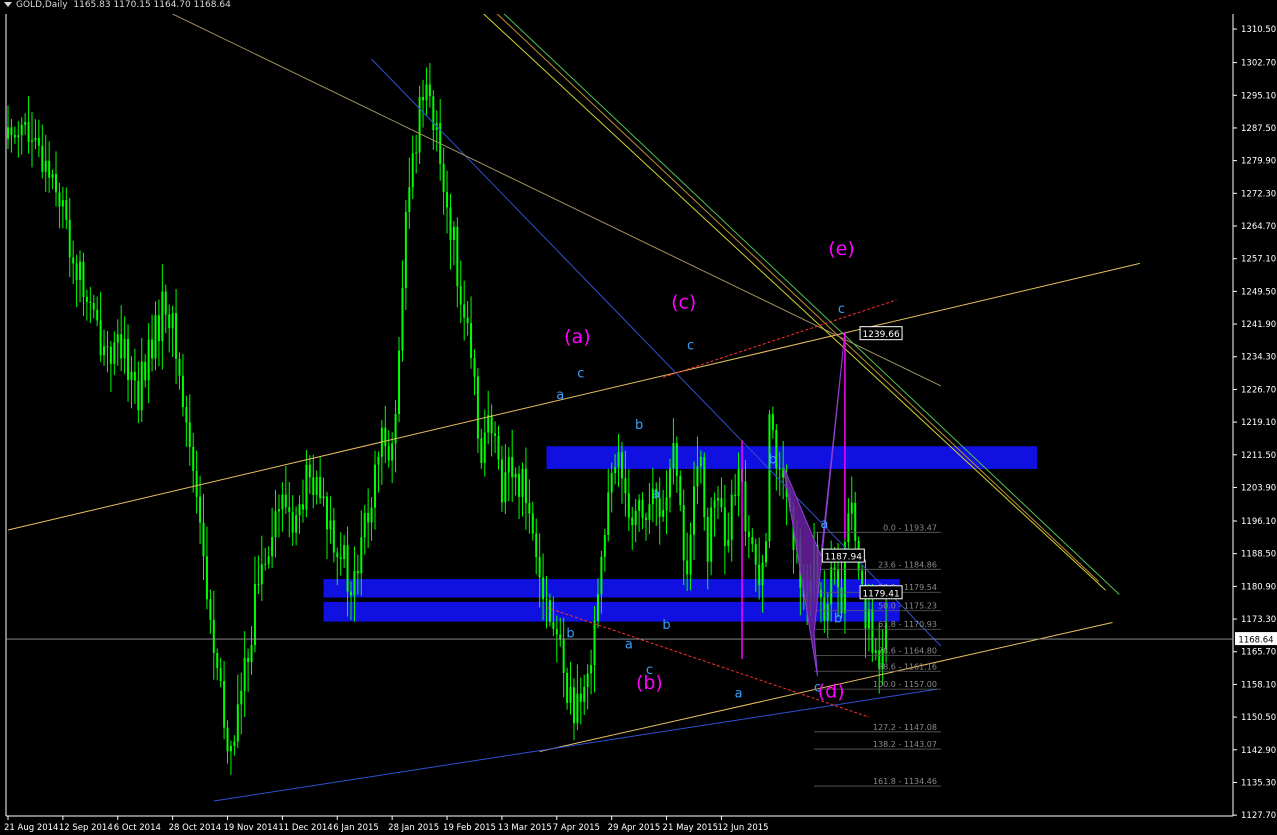 The height and width of the screenshot is (835, 1277). I want to click on price-tick-label: 1142.90, so click(1258, 751).